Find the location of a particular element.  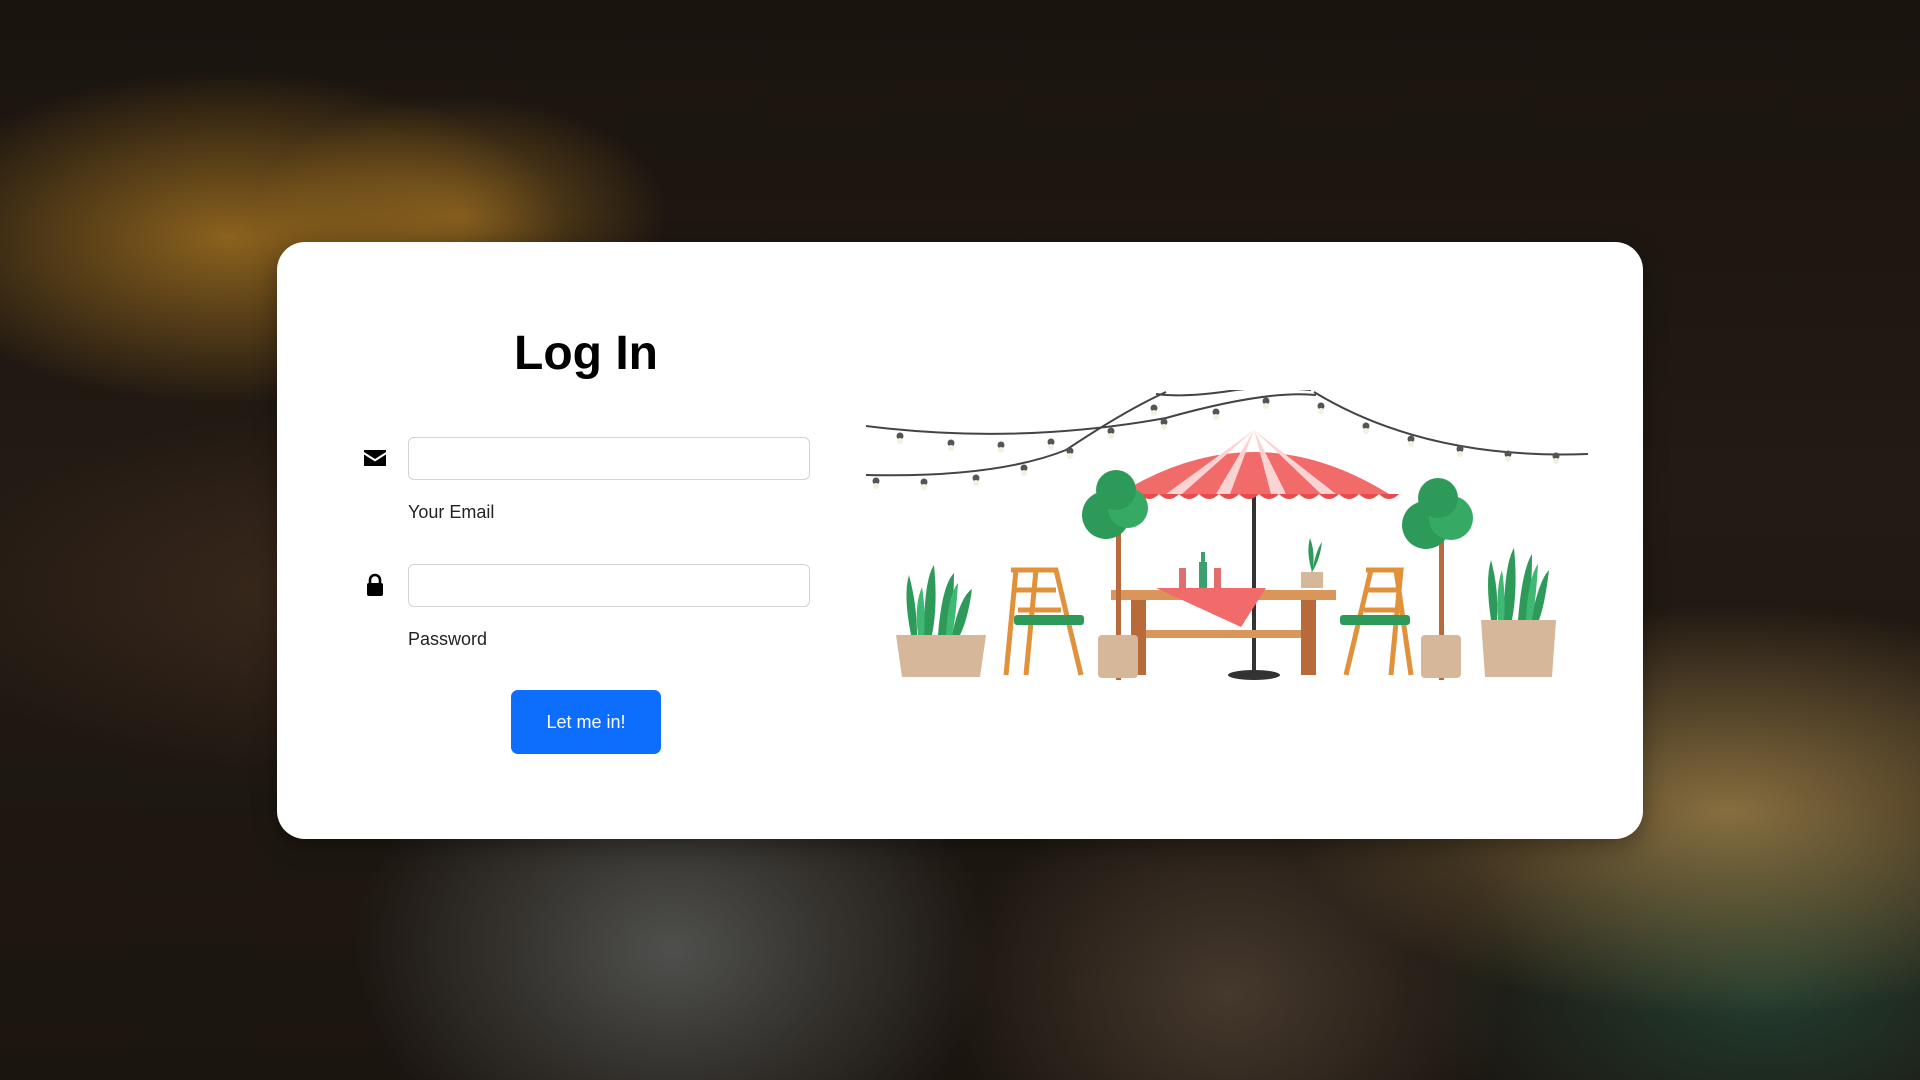

page-title: Log In is located at coordinates (586, 353).